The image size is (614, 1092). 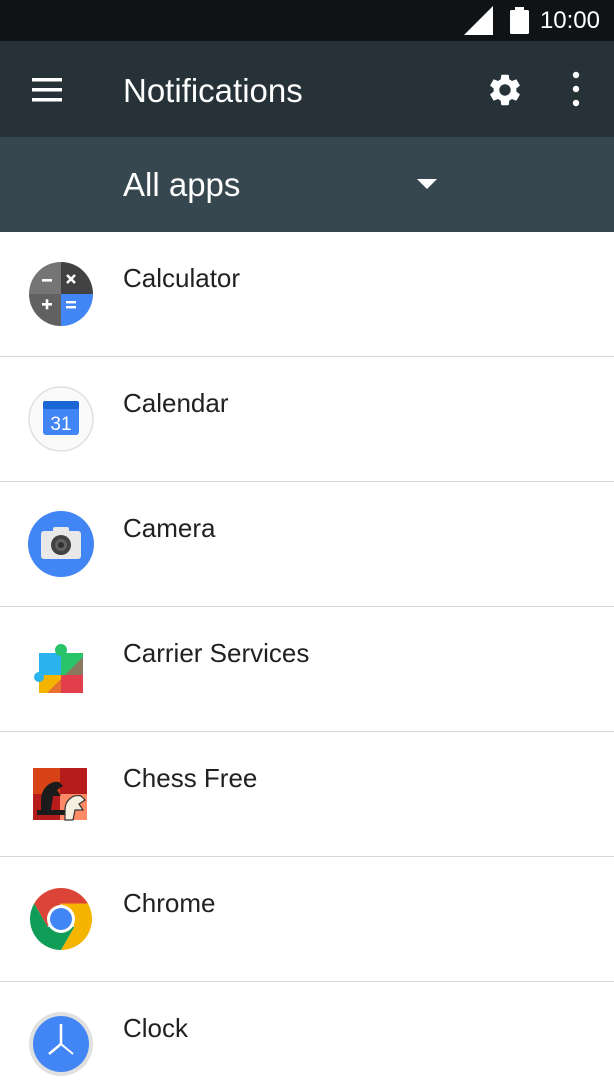 What do you see at coordinates (505, 90) in the screenshot?
I see `gear-icon` at bounding box center [505, 90].